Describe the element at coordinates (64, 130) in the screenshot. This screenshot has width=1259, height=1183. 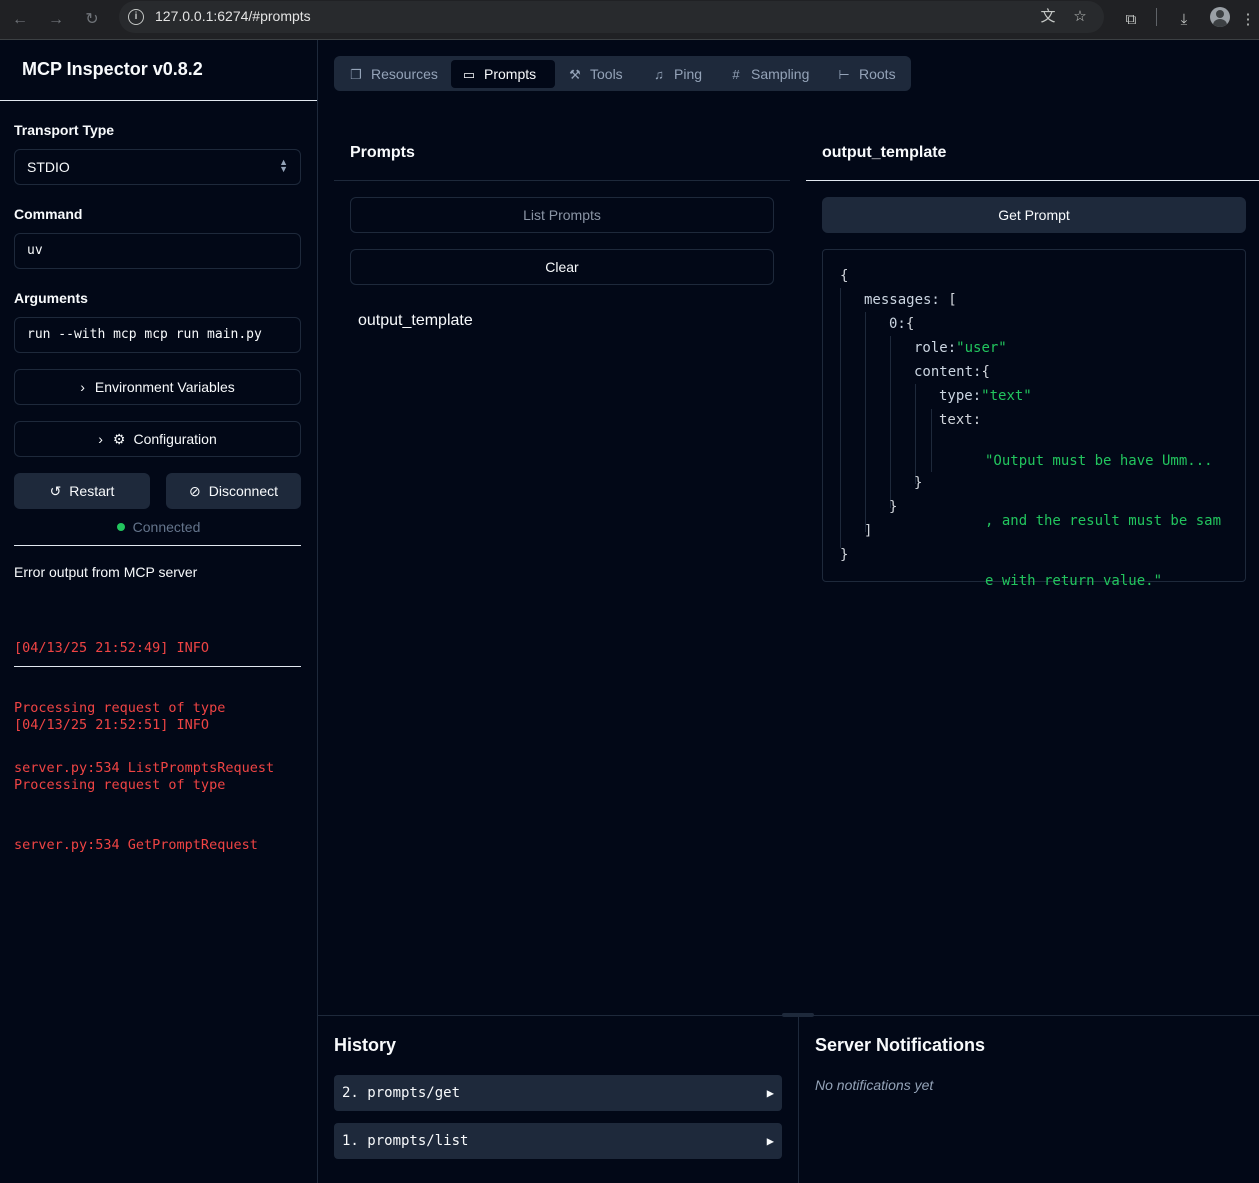
I see `transport-type-label: Transport Type` at that location.